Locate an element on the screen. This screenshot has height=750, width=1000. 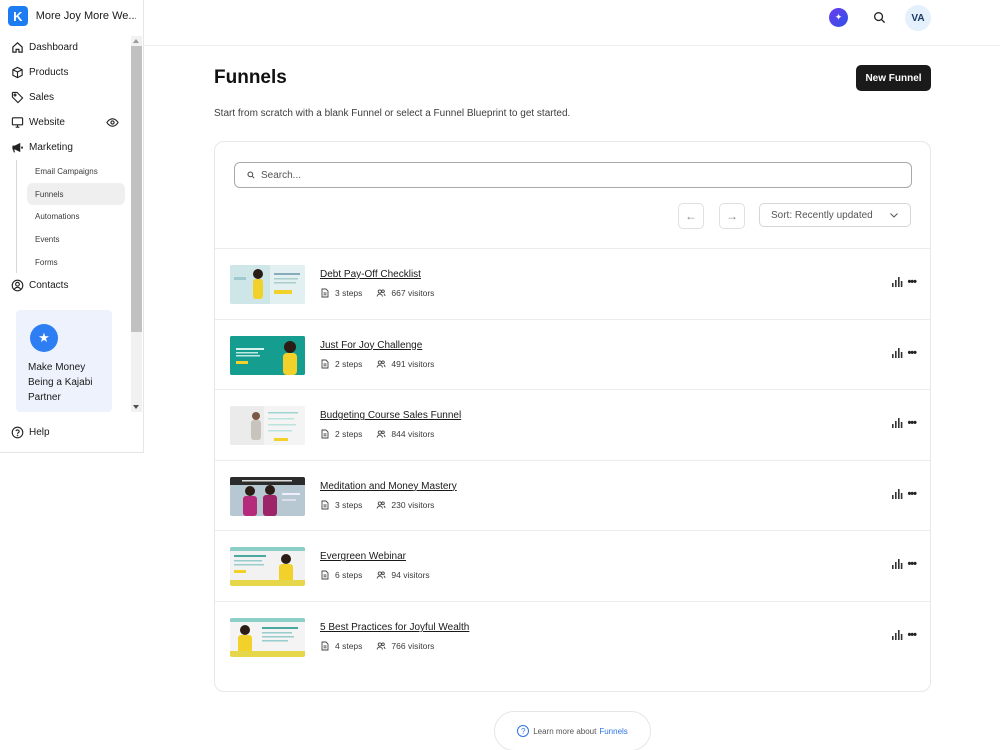
subnav-item-events: Events is located at coordinates (72, 239).